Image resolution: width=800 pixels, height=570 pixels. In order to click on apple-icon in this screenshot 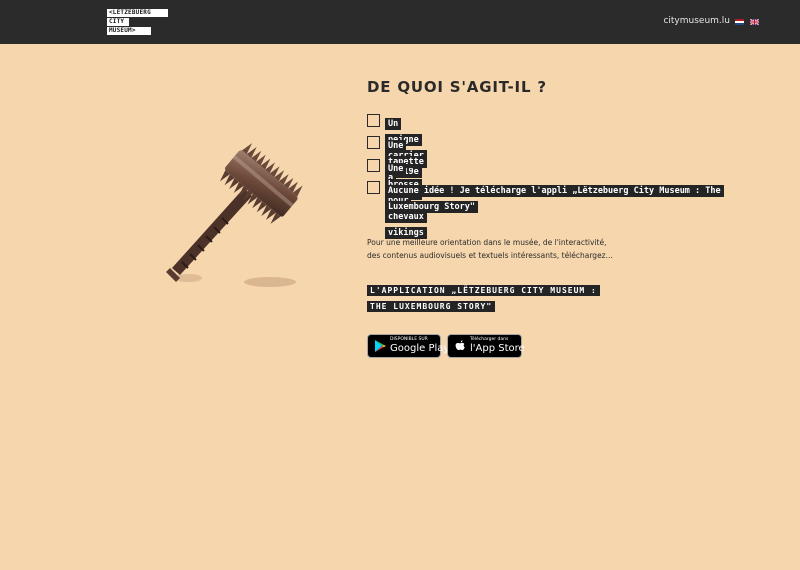, I will do `click(460, 345)`.